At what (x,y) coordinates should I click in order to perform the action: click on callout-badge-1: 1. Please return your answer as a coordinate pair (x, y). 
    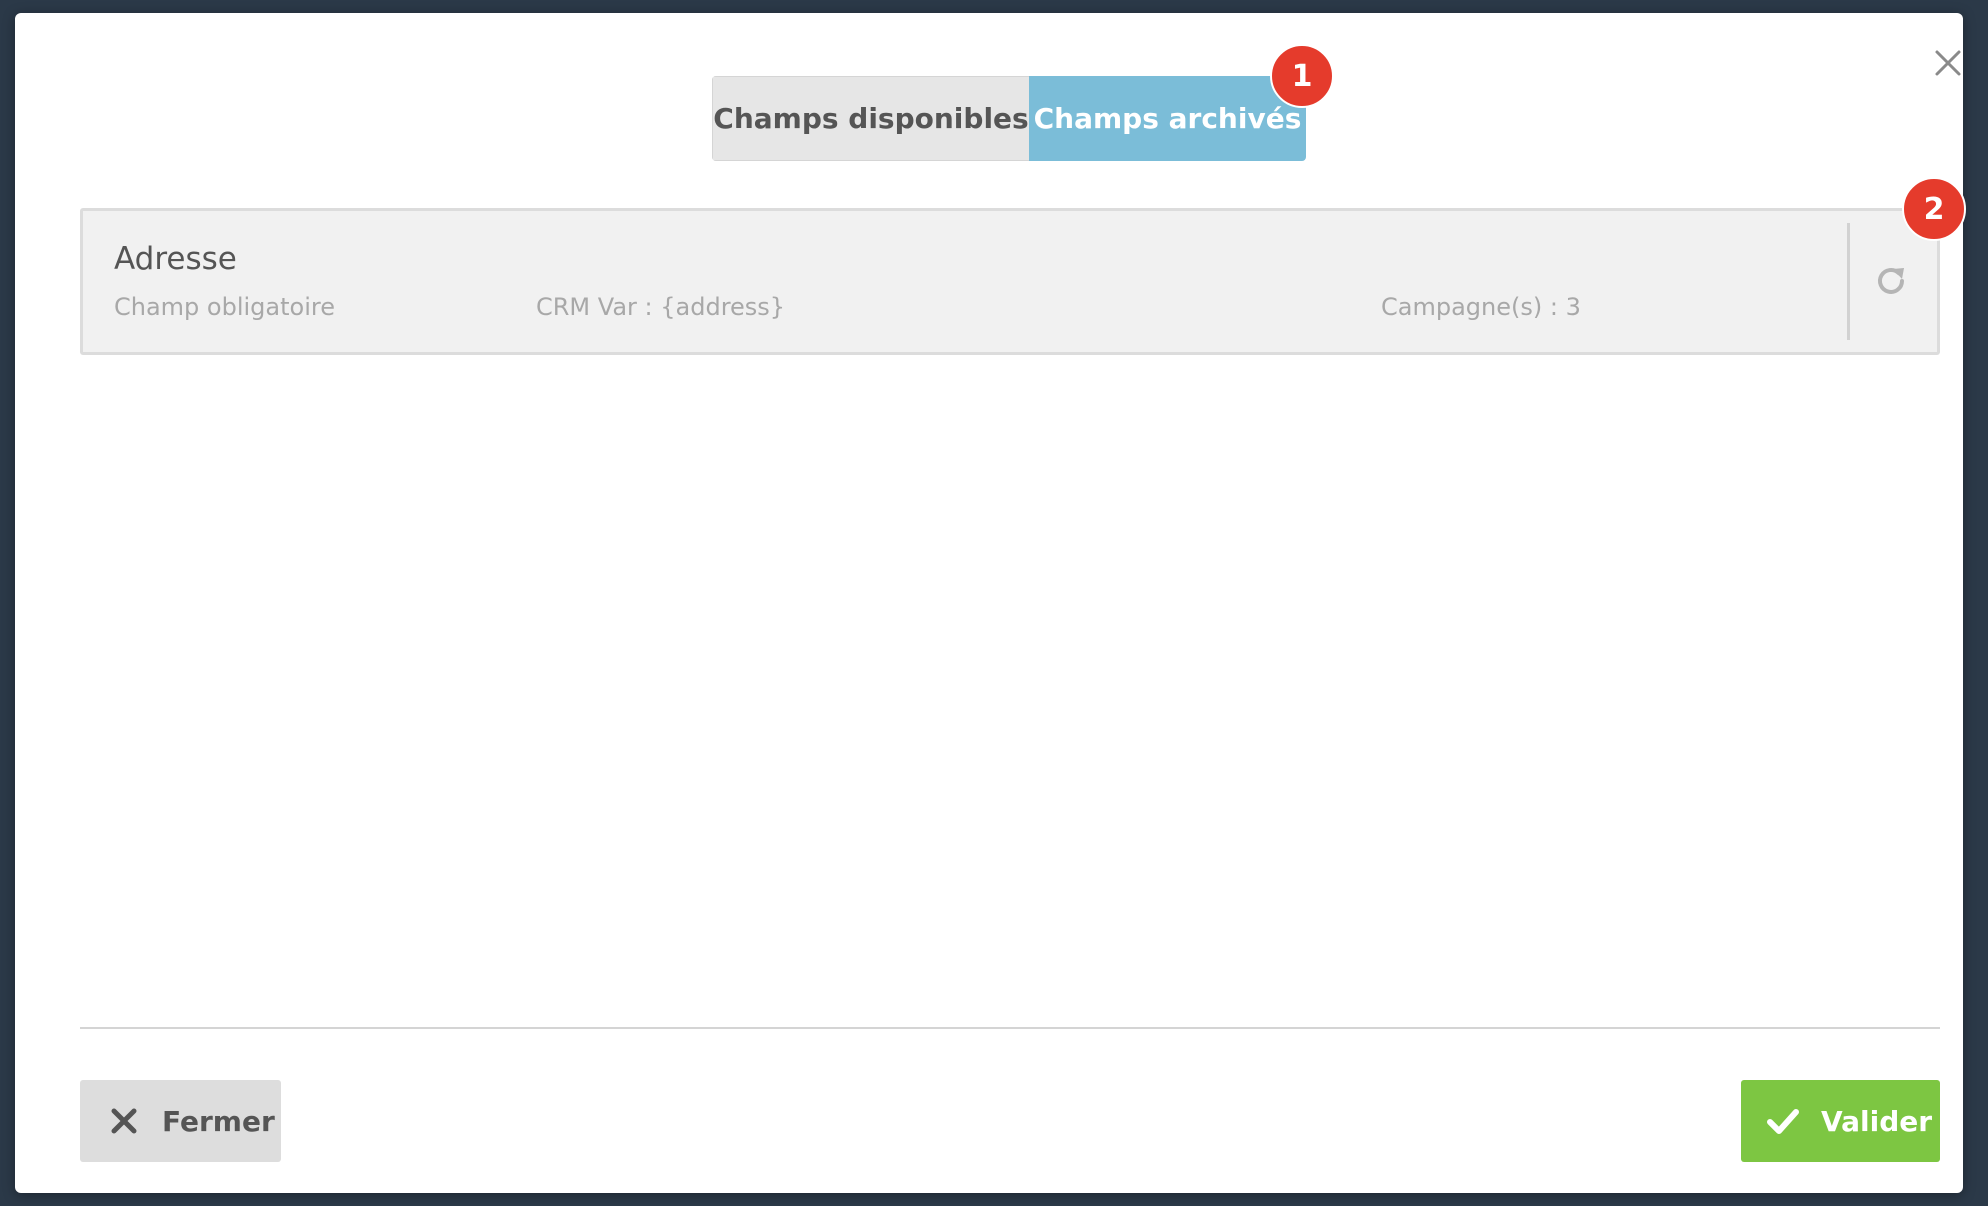
    Looking at the image, I should click on (1302, 76).